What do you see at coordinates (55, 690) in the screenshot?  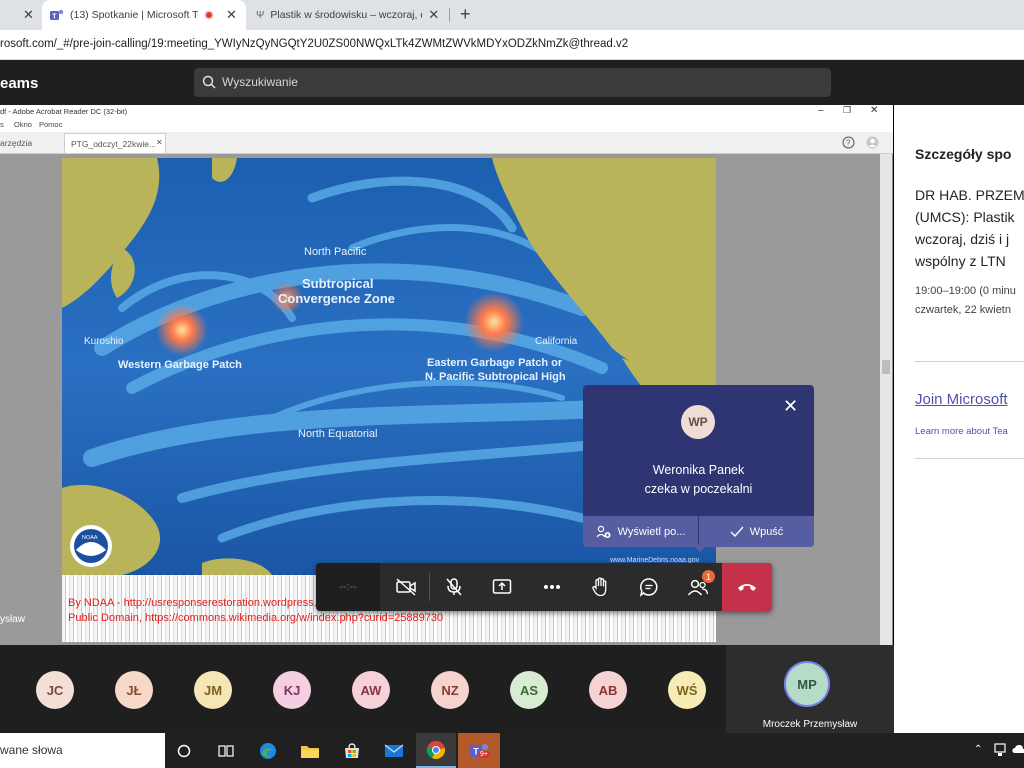 I see `participant-avatar: JC` at bounding box center [55, 690].